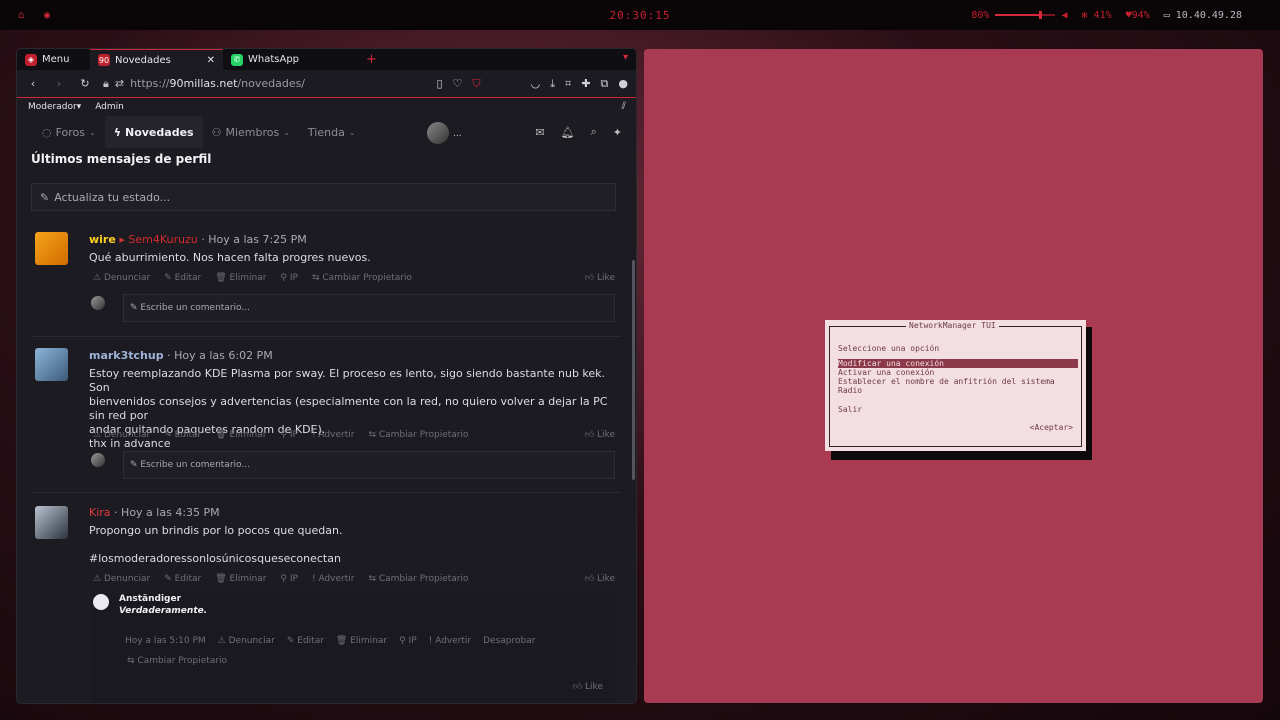  What do you see at coordinates (617, 132) in the screenshot?
I see `lightbulb-icon: ✦` at bounding box center [617, 132].